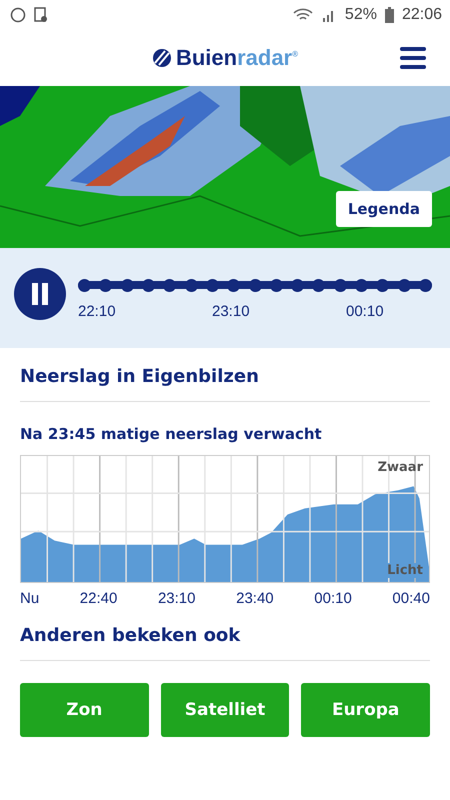 The height and width of the screenshot is (800, 450). Describe the element at coordinates (405, 570) in the screenshot. I see `axis-label: Licht` at that location.